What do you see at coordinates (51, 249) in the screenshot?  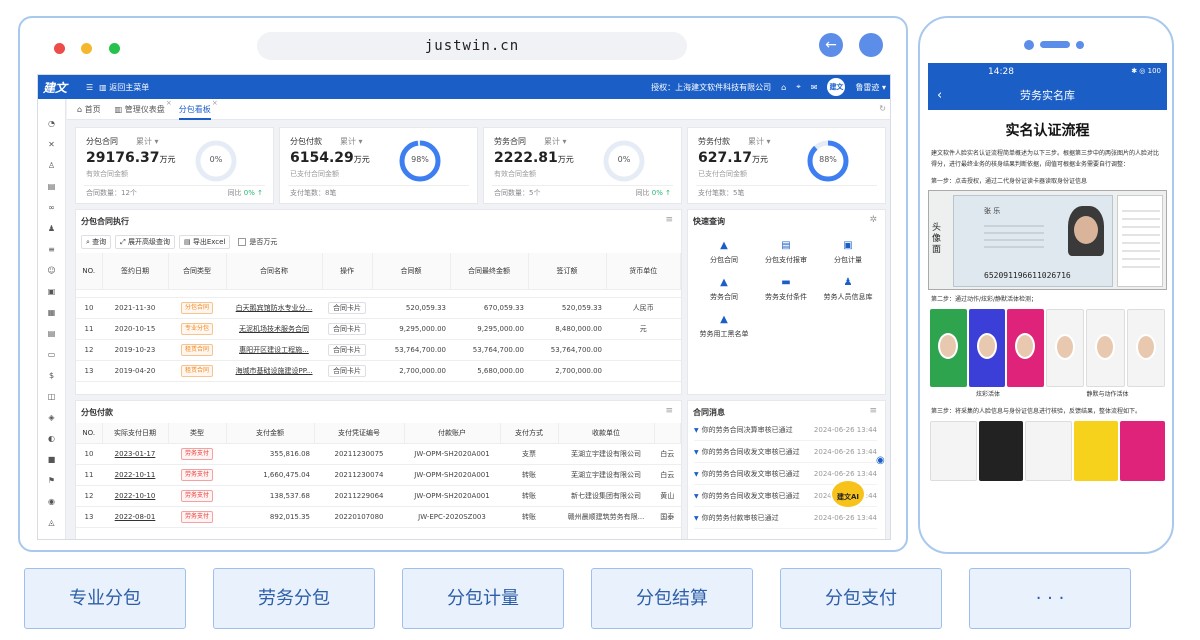 I see `sidebar-list-icon: ≡` at bounding box center [51, 249].